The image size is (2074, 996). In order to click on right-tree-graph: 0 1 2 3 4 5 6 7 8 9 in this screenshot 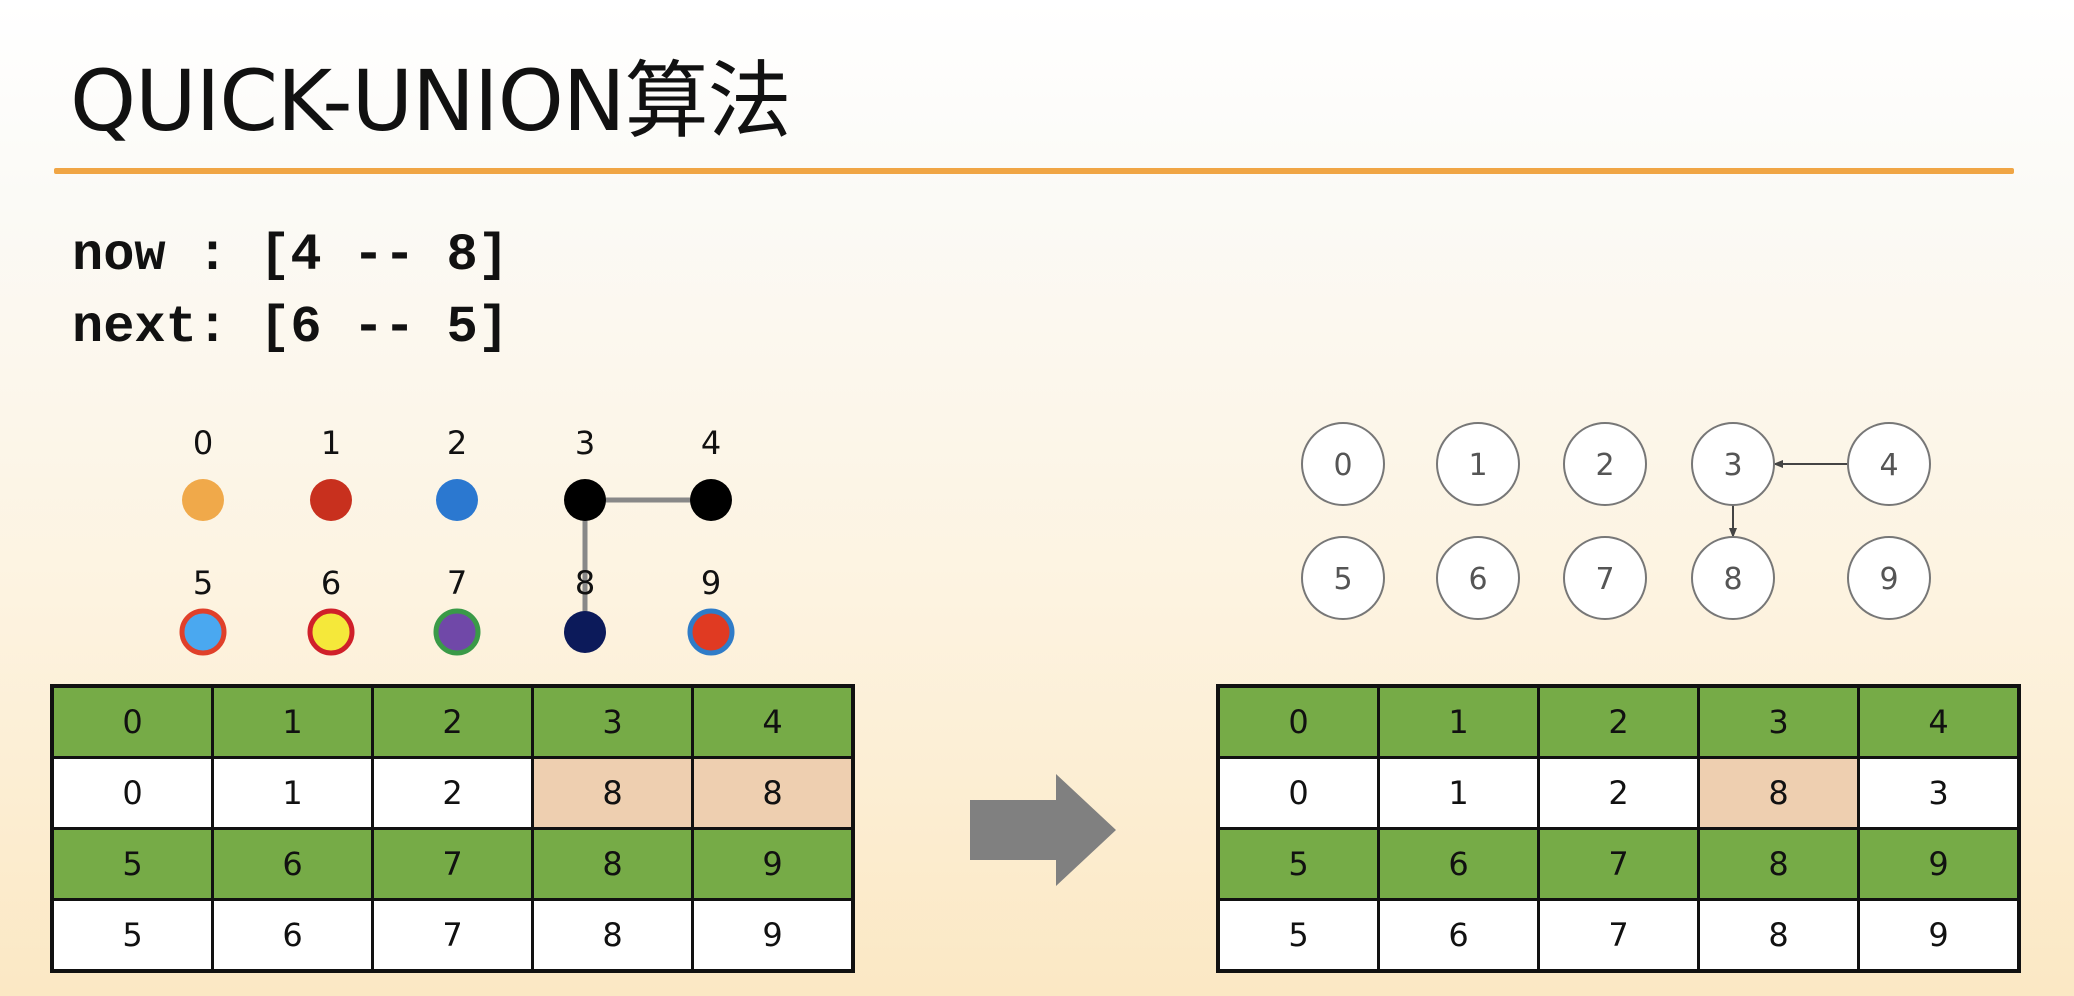, I will do `click(1616, 521)`.